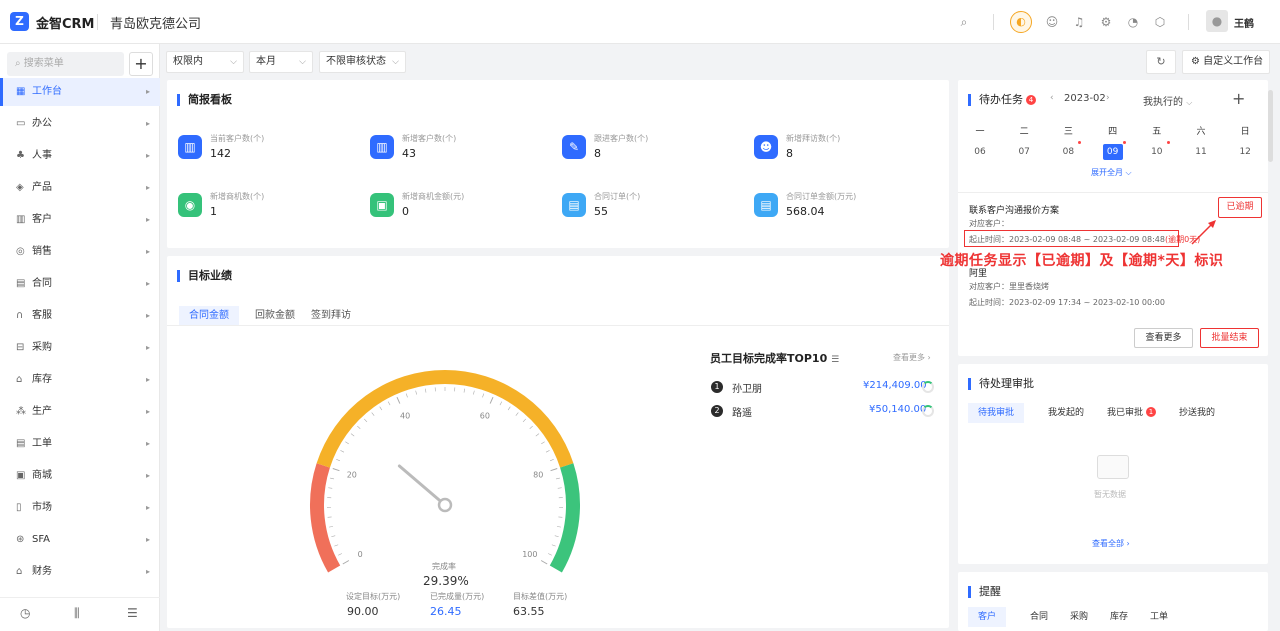  I want to click on history-icon: ◷, so click(25, 613).